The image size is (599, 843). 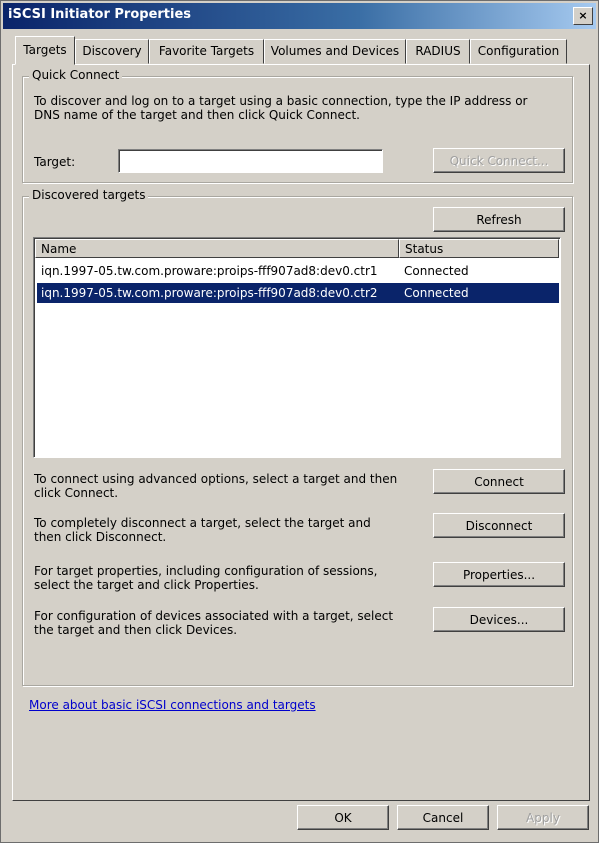 What do you see at coordinates (45, 50) in the screenshot?
I see `tab-targets: Targets` at bounding box center [45, 50].